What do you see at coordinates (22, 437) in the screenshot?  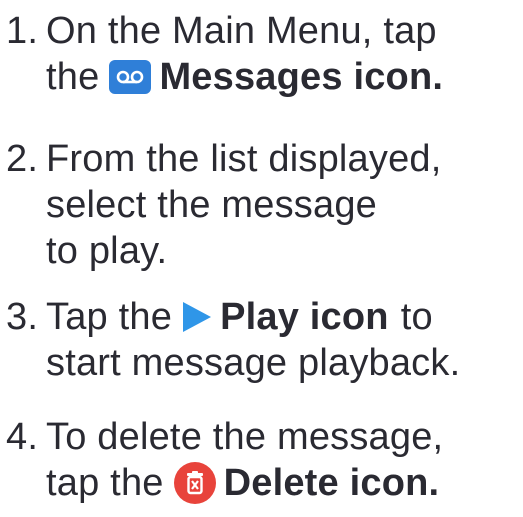 I see `step-number: 4.` at bounding box center [22, 437].